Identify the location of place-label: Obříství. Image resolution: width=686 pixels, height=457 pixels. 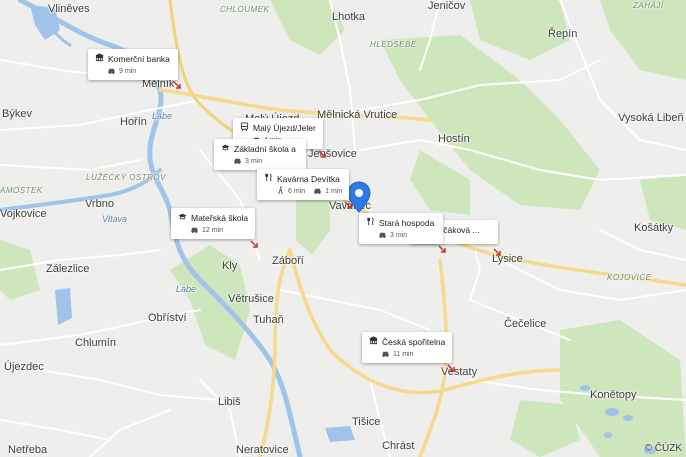
(167, 318).